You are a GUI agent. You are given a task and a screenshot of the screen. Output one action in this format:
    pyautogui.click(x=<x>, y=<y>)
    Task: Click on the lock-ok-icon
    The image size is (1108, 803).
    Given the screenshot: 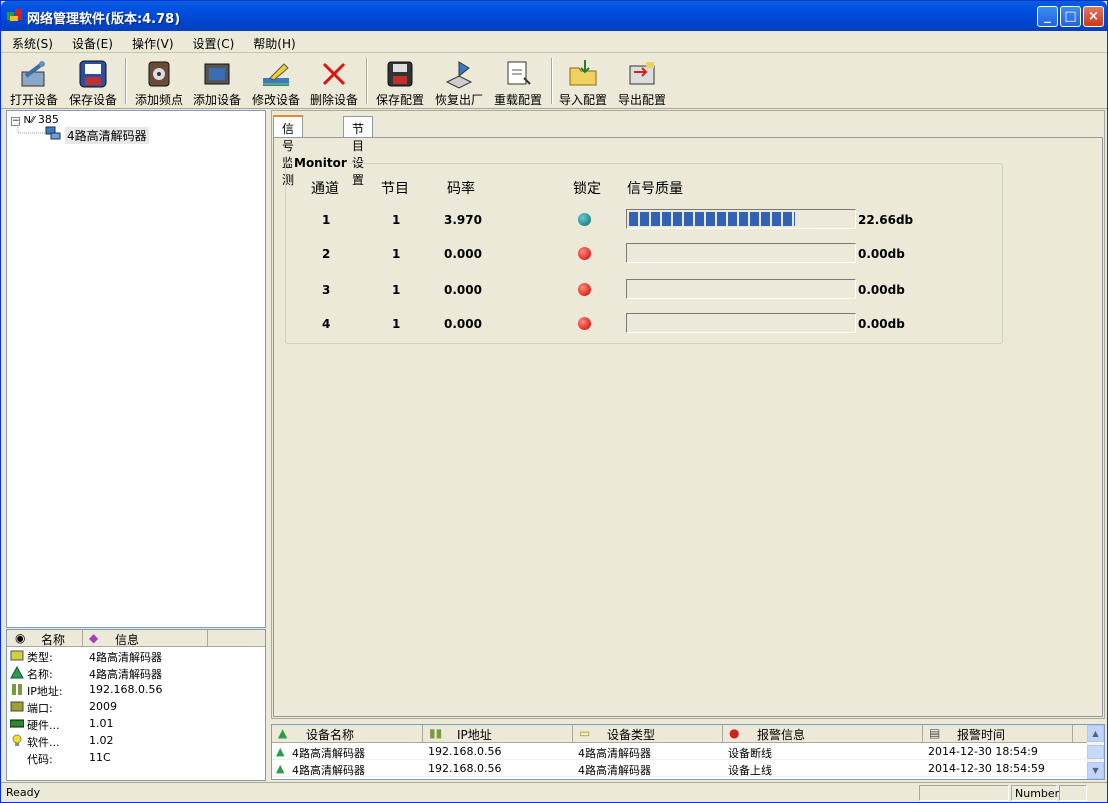 What is the action you would take?
    pyautogui.click(x=584, y=219)
    